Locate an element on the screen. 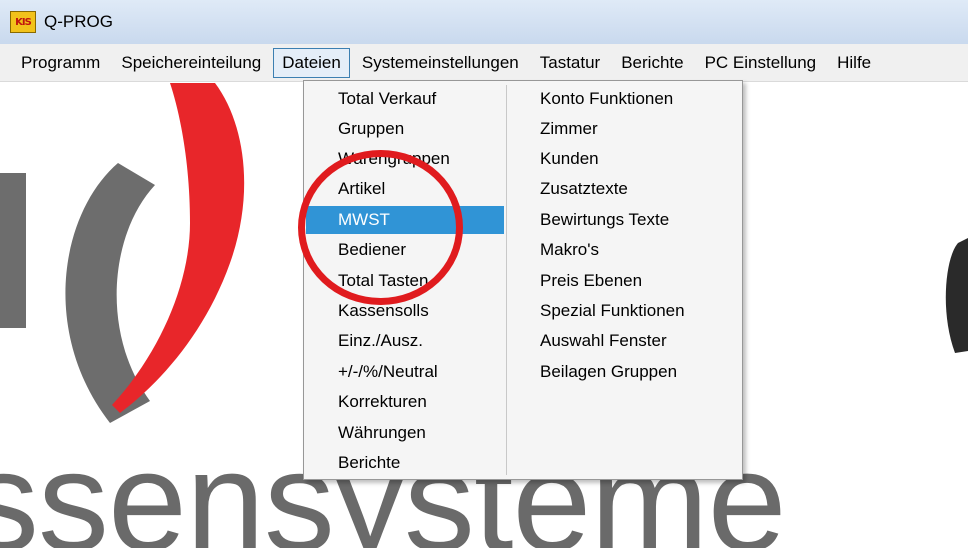  menuitem-makros: Makro's is located at coordinates (625, 250).